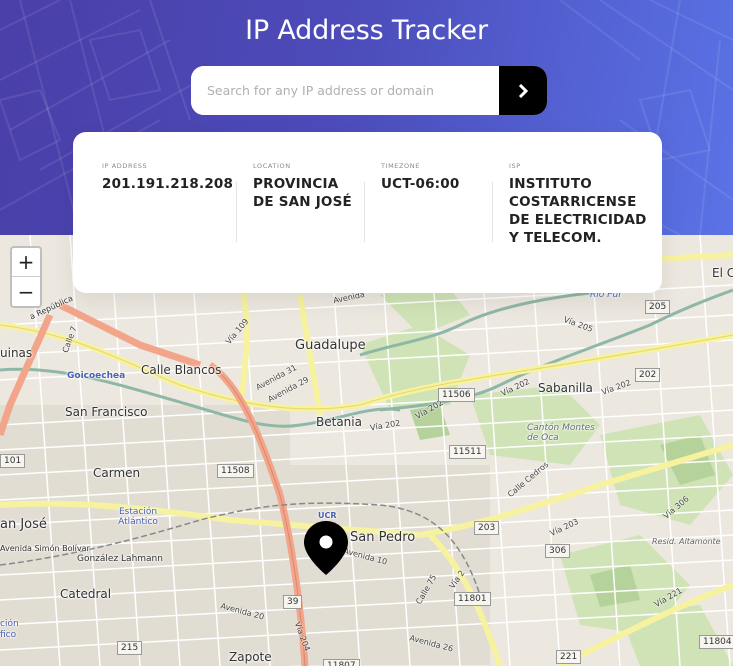  I want to click on map-label-el: El C, so click(722, 273).